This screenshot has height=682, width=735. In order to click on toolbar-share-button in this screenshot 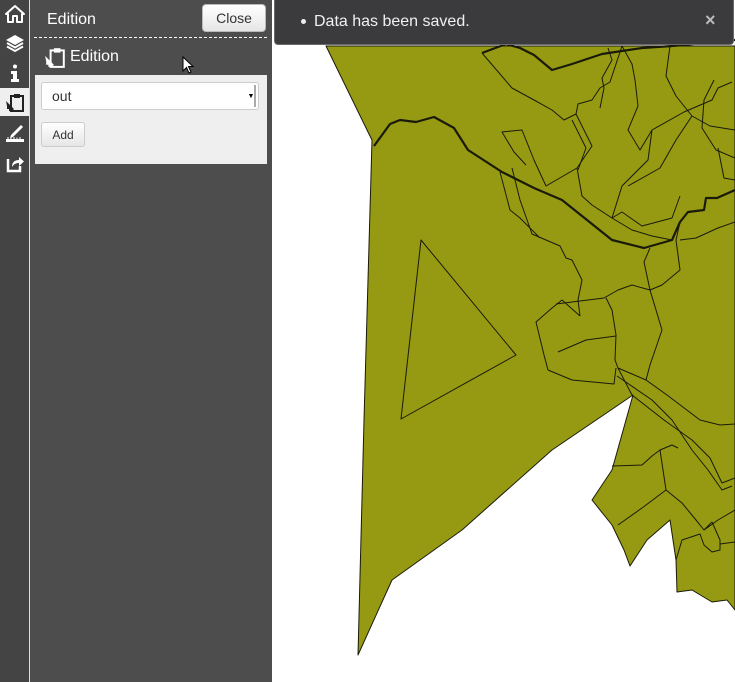, I will do `click(14, 163)`.